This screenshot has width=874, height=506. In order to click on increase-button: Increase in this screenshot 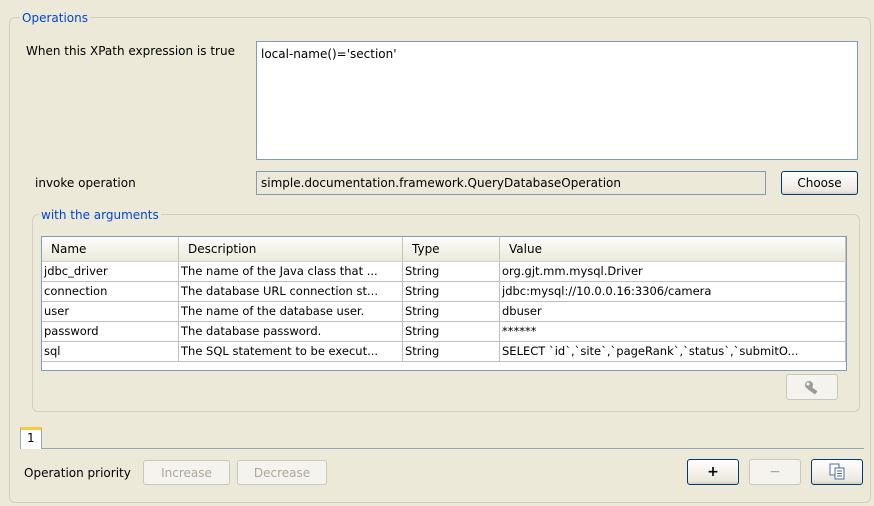, I will do `click(186, 472)`.